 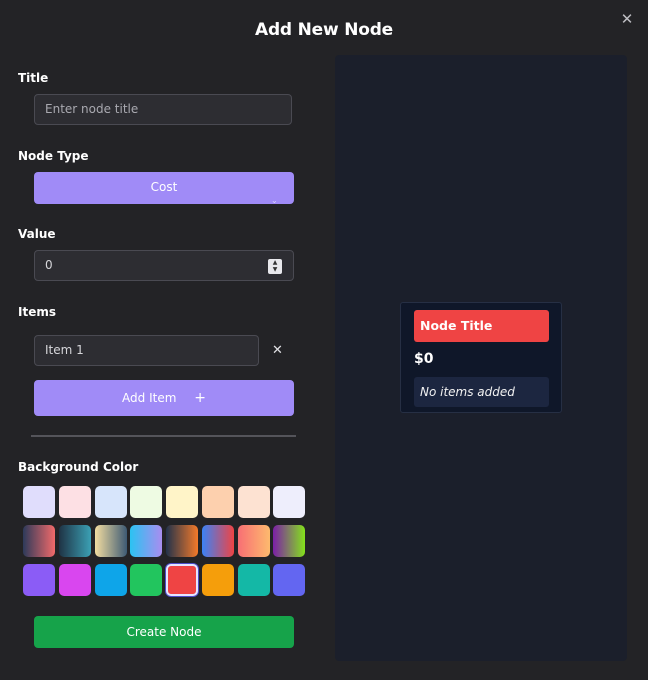 I want to click on number-spinner-icon: ▲ ▼, so click(x=275, y=266).